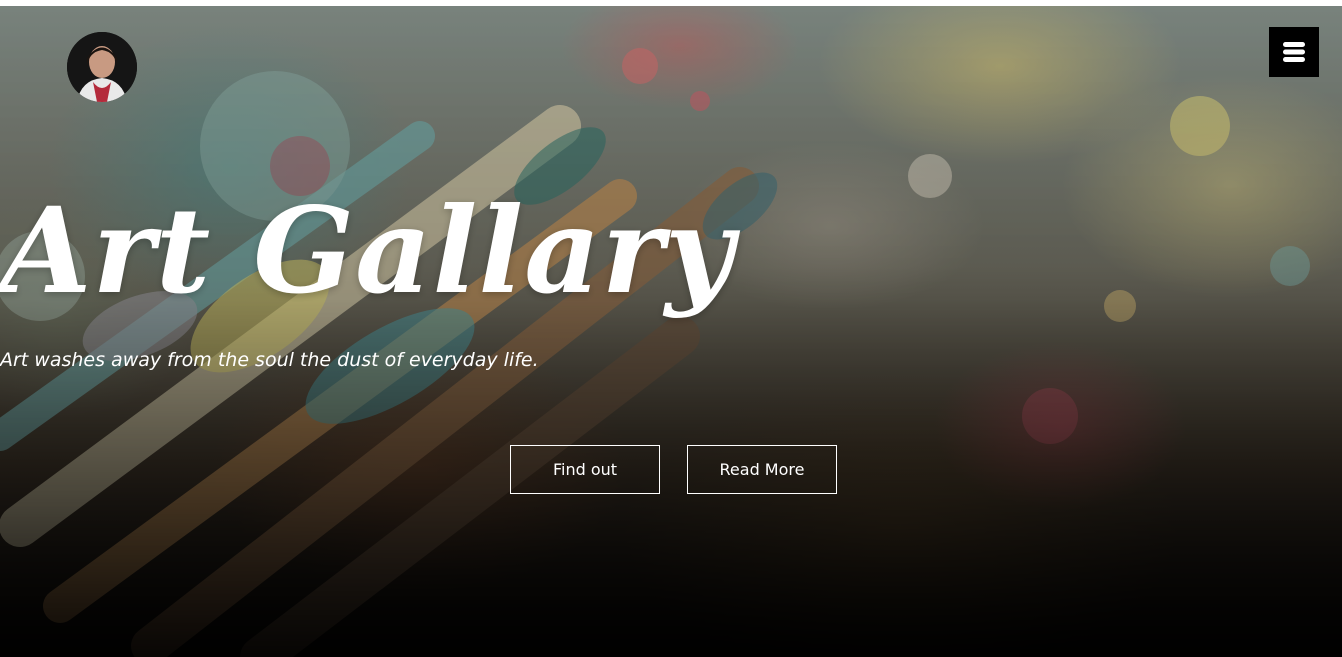 Image resolution: width=1342 pixels, height=657 pixels. Describe the element at coordinates (367, 250) in the screenshot. I see `hero-title: Art Gallary` at that location.